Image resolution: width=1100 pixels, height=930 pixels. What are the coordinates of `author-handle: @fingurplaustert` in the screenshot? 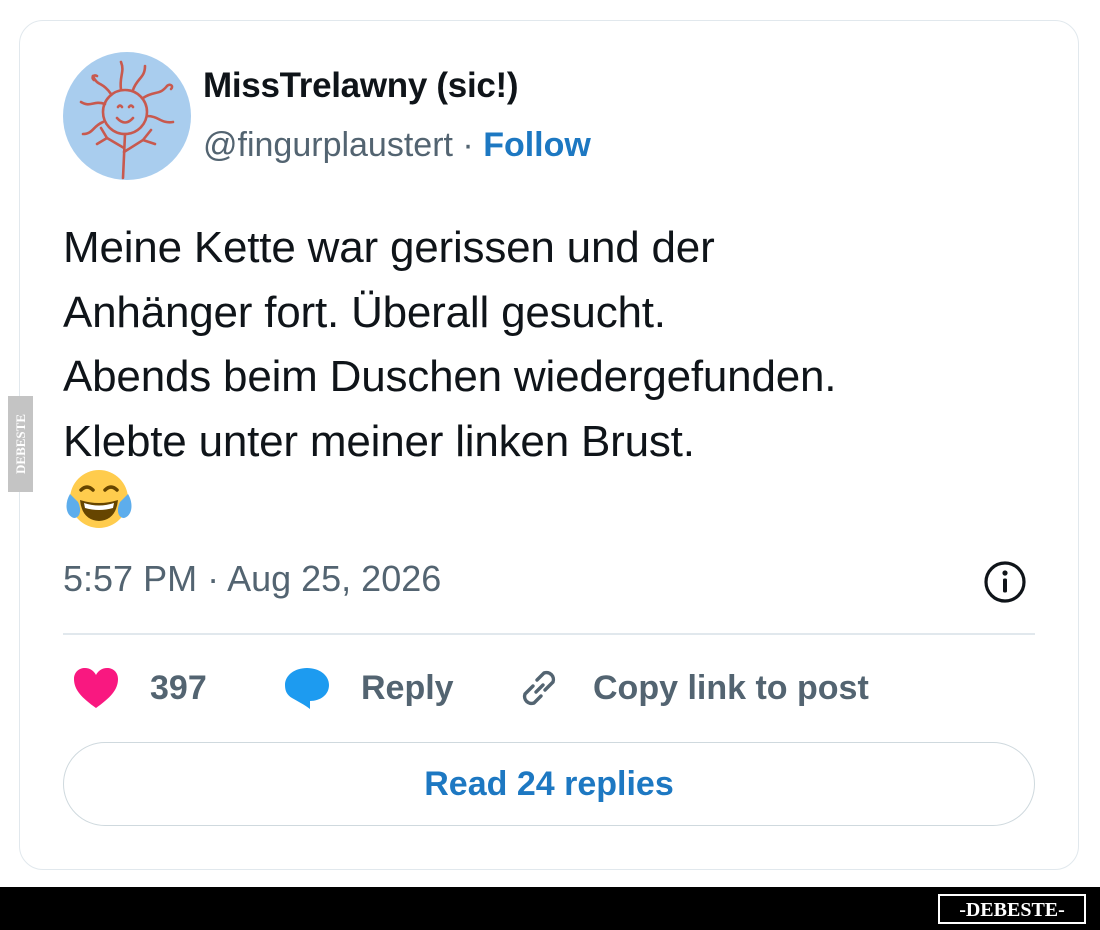 It's located at (328, 145).